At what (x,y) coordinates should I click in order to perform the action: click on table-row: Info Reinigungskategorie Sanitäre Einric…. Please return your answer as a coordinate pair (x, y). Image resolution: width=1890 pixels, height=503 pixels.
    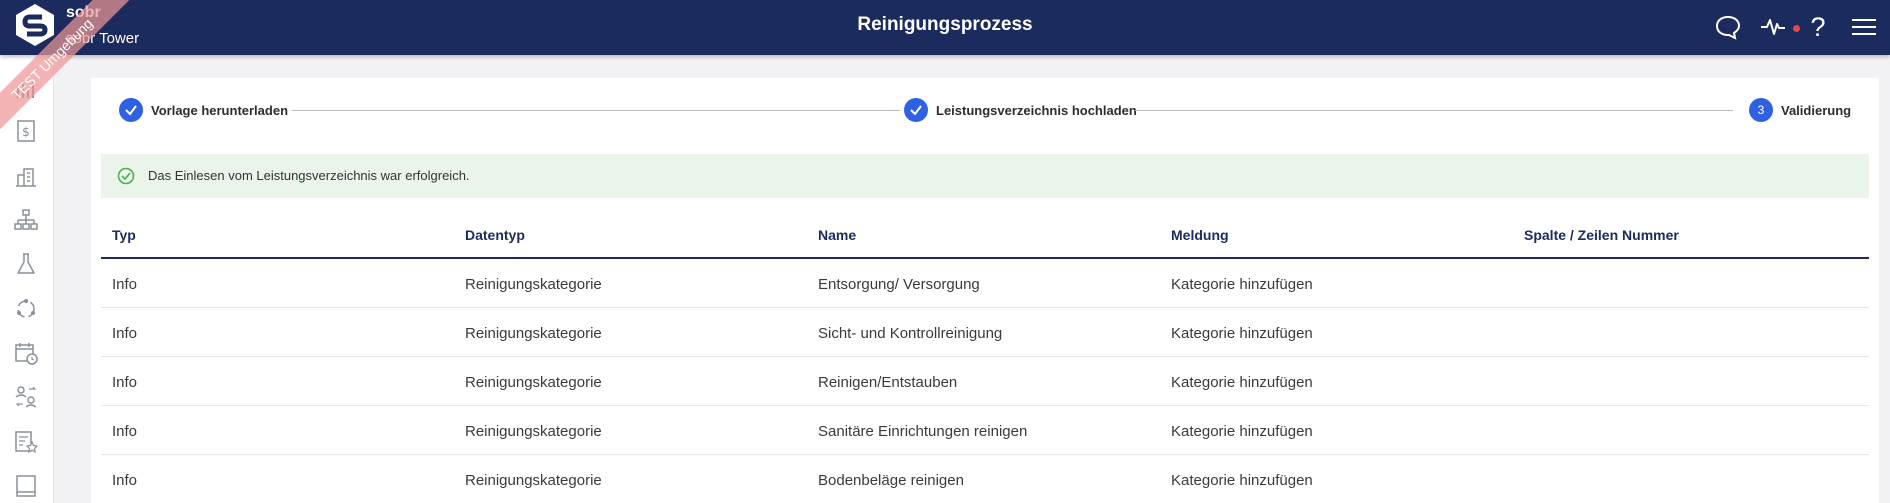
    Looking at the image, I should click on (985, 430).